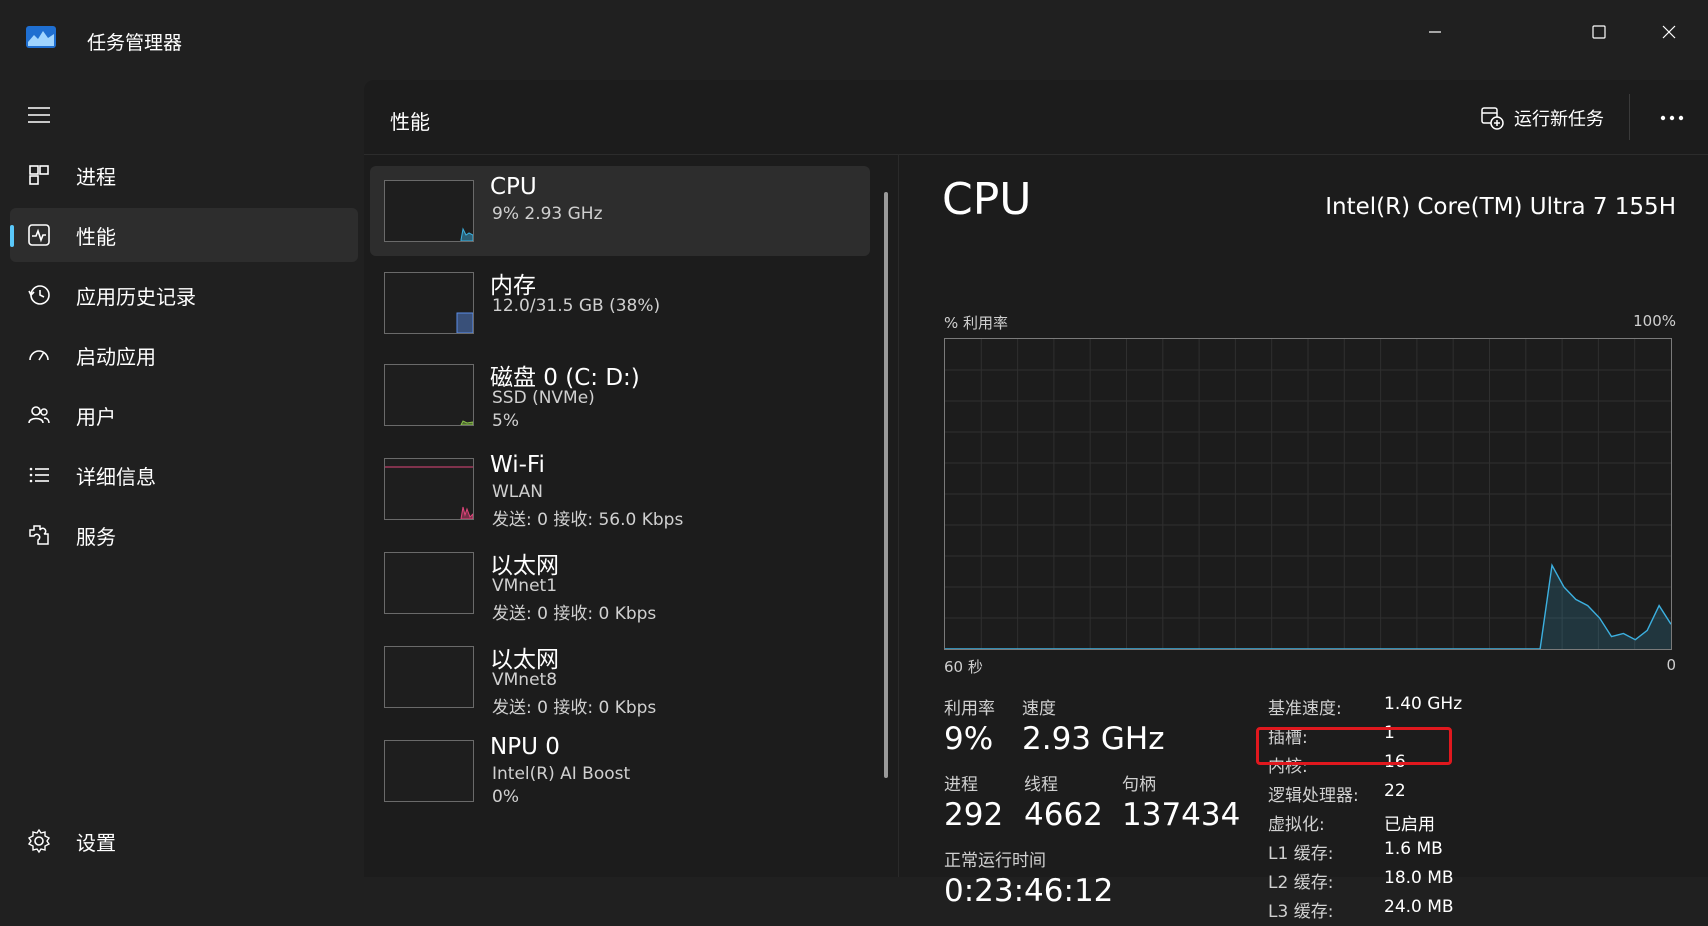 The image size is (1708, 926). What do you see at coordinates (96, 176) in the screenshot?
I see `sidebar-item-label: 进程` at bounding box center [96, 176].